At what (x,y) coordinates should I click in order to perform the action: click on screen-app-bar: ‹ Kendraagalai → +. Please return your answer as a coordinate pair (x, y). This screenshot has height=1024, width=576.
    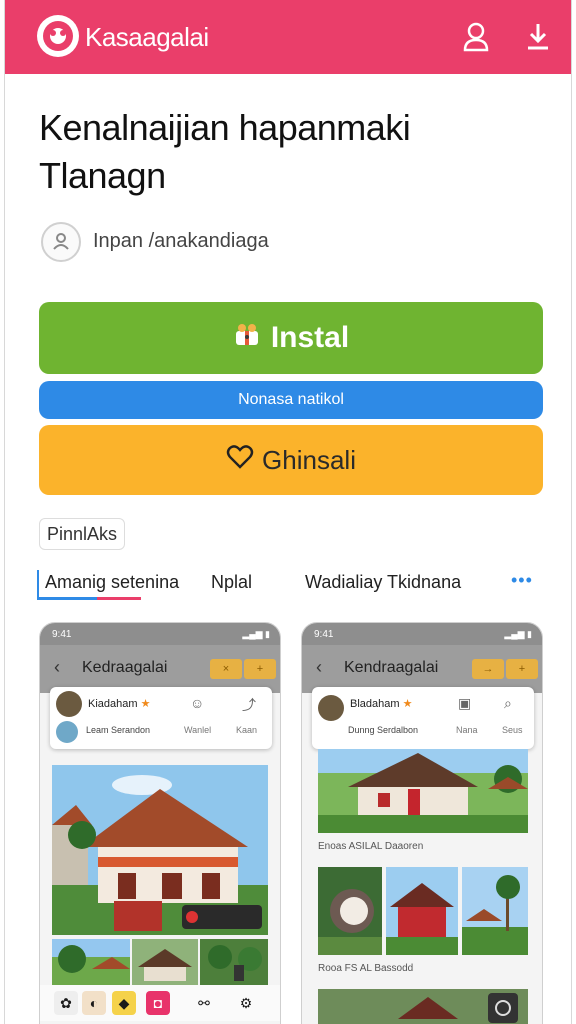
    Looking at the image, I should click on (422, 669).